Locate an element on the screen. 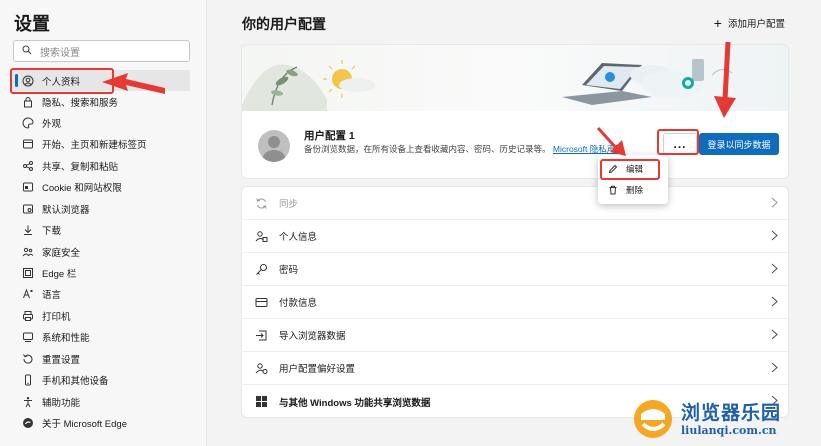 The height and width of the screenshot is (446, 821). watermark-url: liulanqi.com.cn is located at coordinates (729, 430).